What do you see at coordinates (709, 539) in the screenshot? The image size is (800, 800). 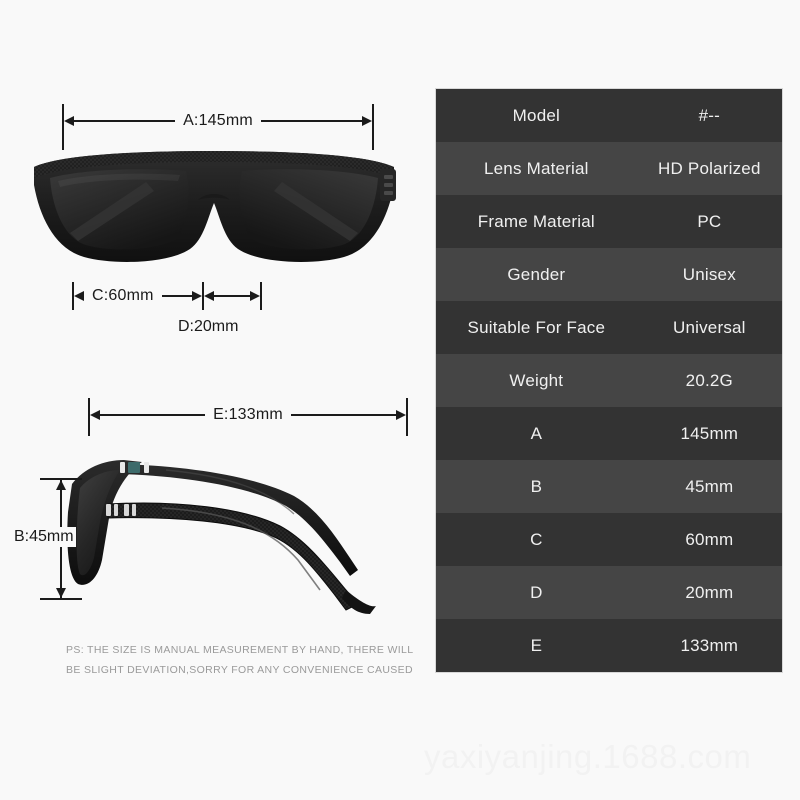 I see `spec-value: 60mm` at bounding box center [709, 539].